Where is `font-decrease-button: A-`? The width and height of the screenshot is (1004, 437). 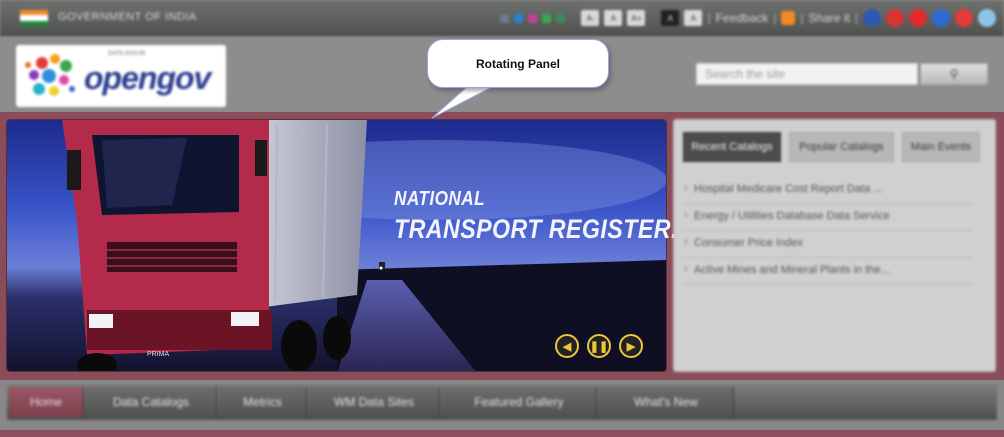
font-decrease-button: A- is located at coordinates (590, 18).